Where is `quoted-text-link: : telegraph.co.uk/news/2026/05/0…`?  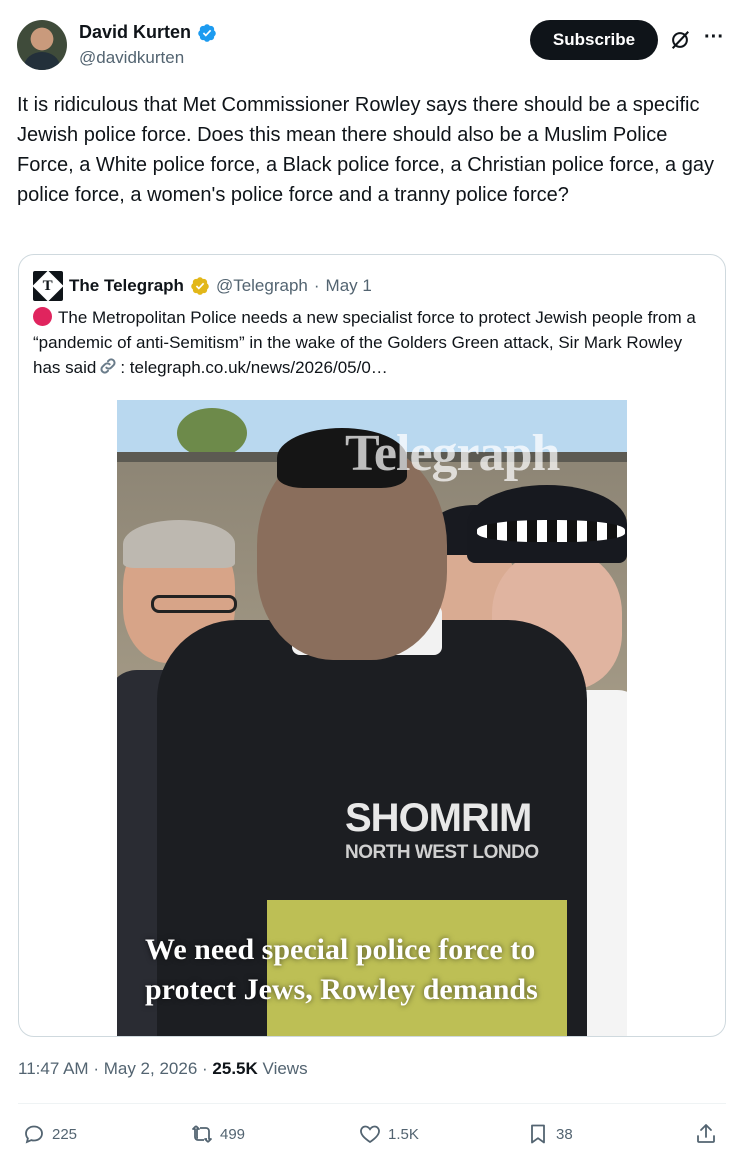 quoted-text-link: : telegraph.co.uk/news/2026/05/0… is located at coordinates (253, 367).